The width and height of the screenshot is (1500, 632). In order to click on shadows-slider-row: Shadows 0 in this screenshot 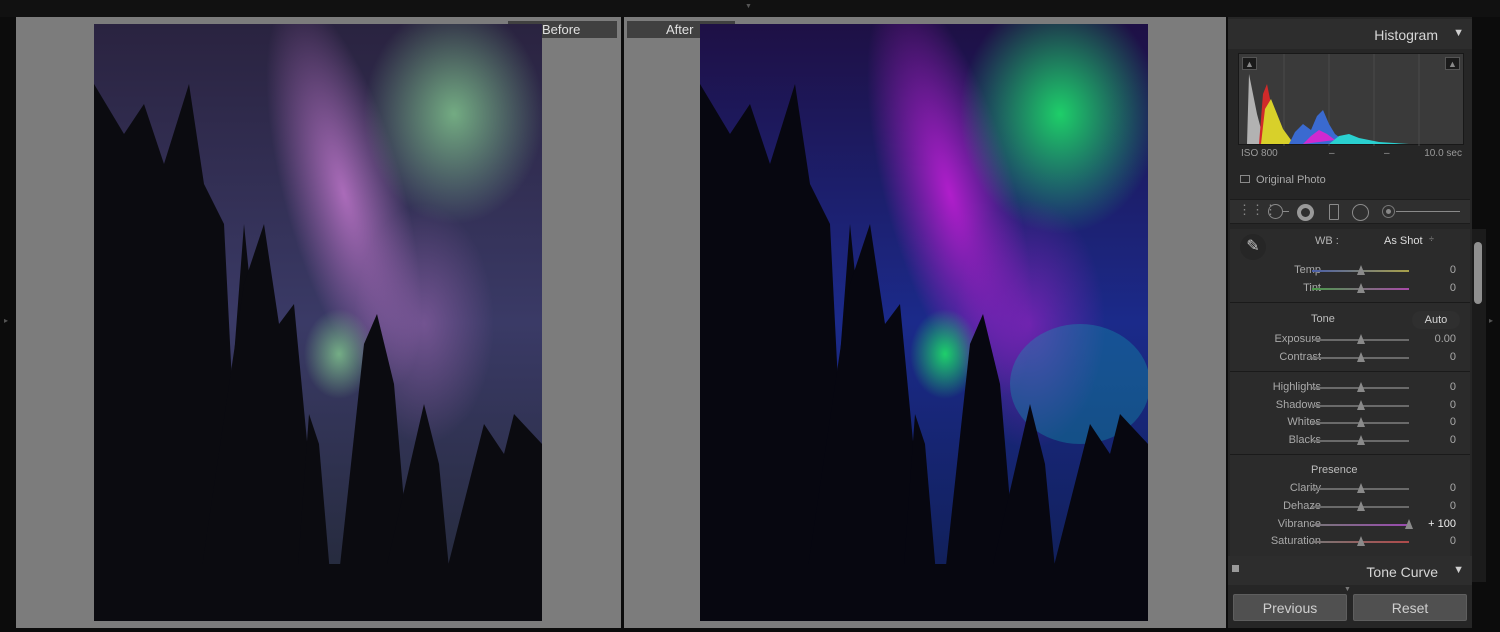, I will do `click(1350, 406)`.